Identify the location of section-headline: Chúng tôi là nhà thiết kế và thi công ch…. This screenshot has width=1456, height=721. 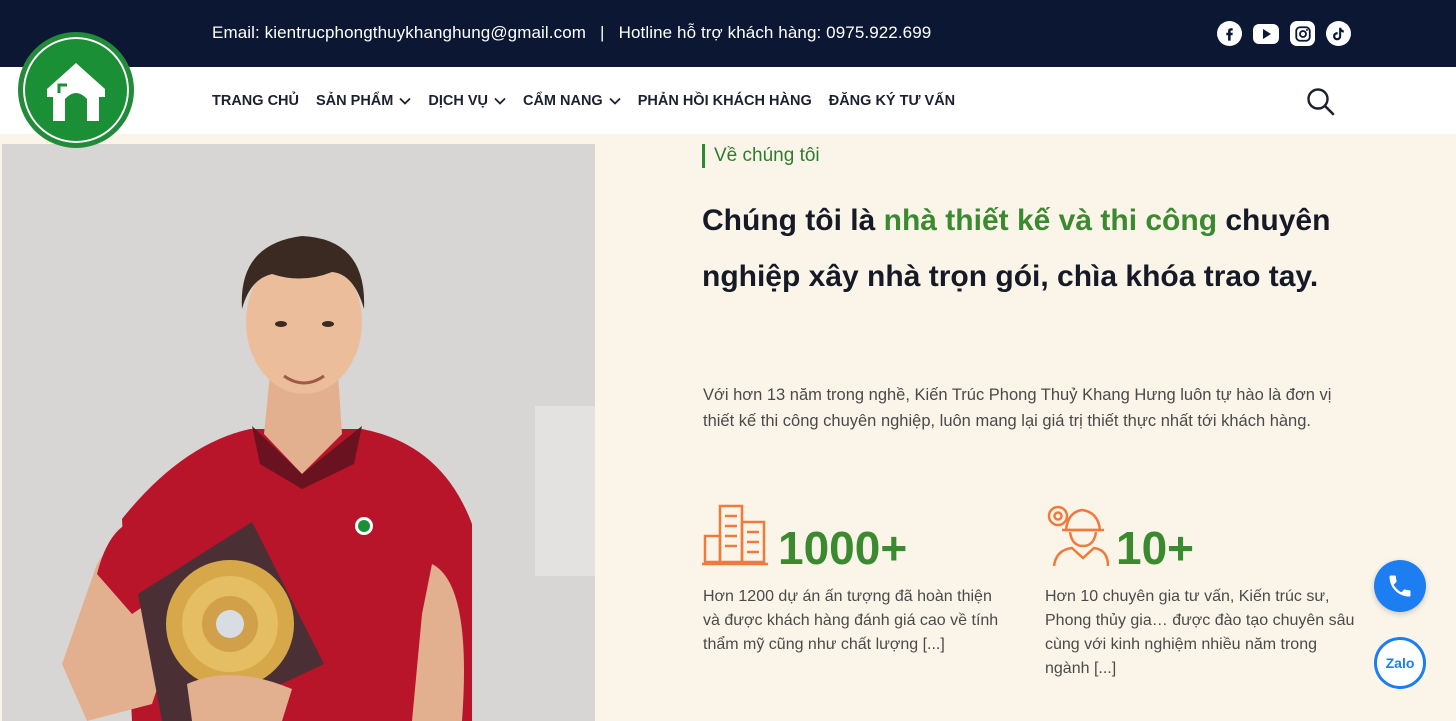
(1032, 249).